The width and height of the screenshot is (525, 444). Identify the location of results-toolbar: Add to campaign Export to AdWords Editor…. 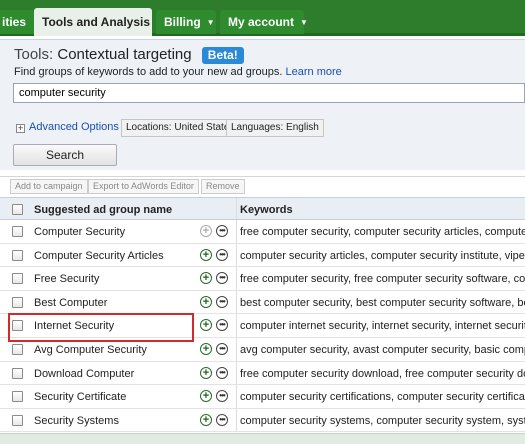
(262, 186).